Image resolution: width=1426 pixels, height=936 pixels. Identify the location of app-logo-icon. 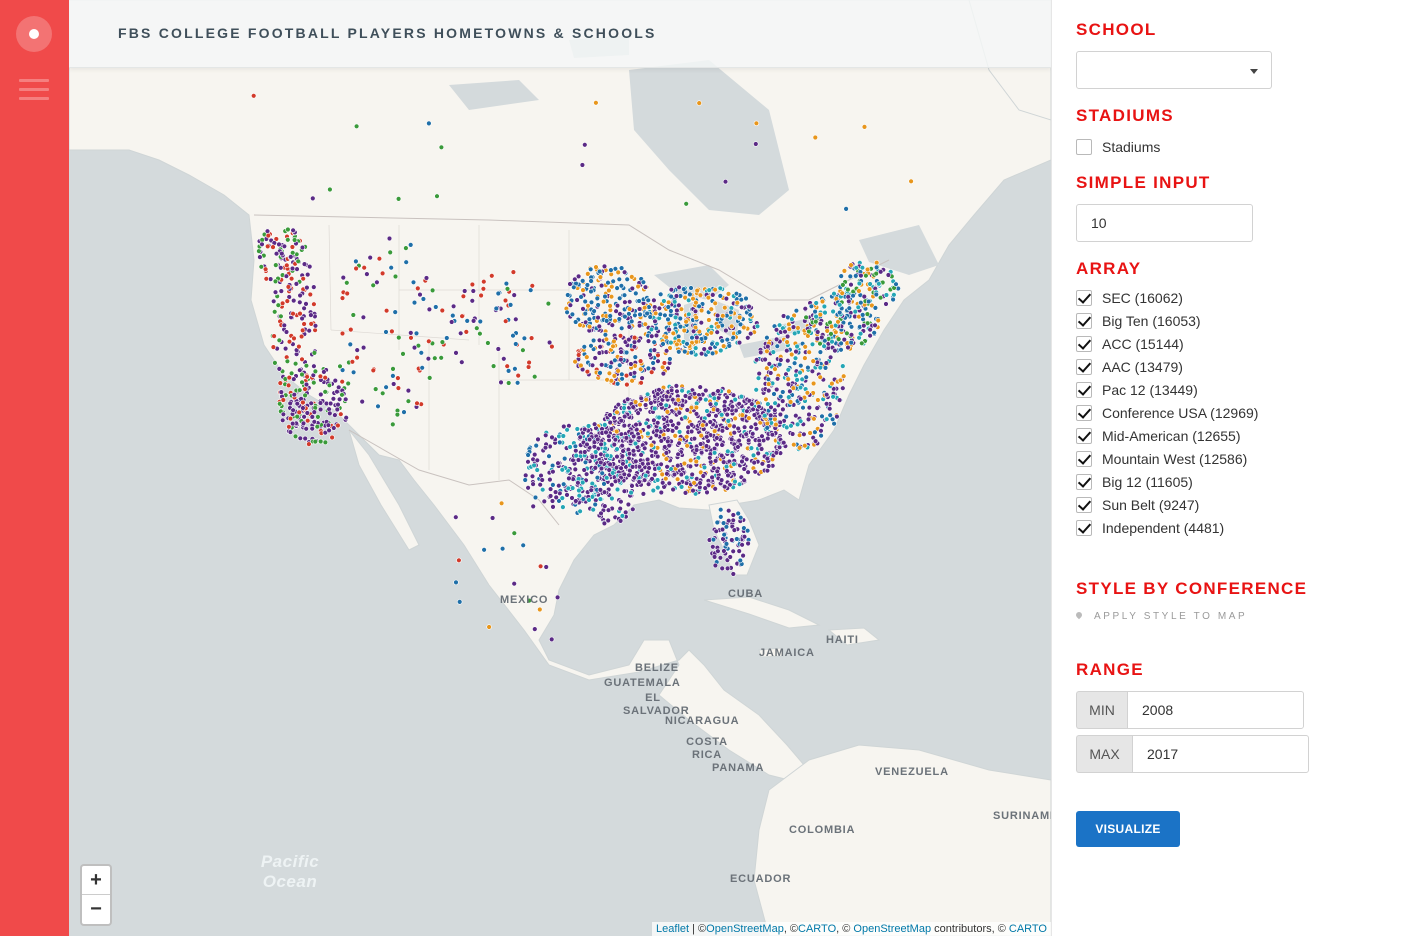
(34, 34).